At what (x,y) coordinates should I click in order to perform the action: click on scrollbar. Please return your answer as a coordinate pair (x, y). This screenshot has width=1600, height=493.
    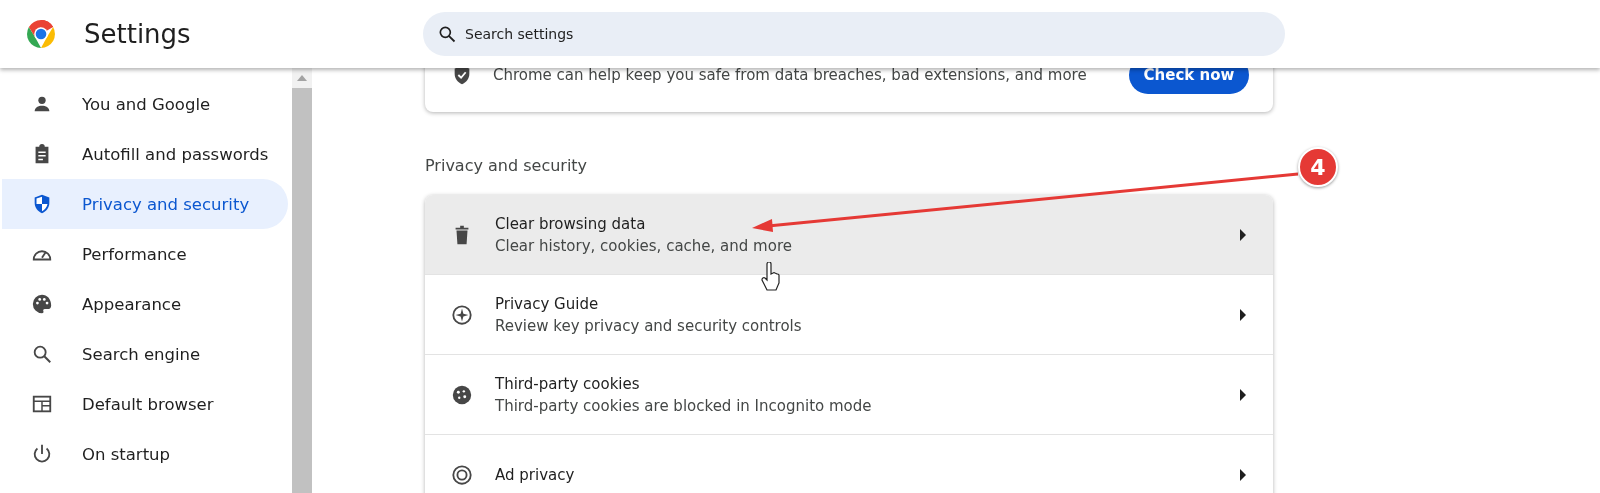
    Looking at the image, I should click on (302, 280).